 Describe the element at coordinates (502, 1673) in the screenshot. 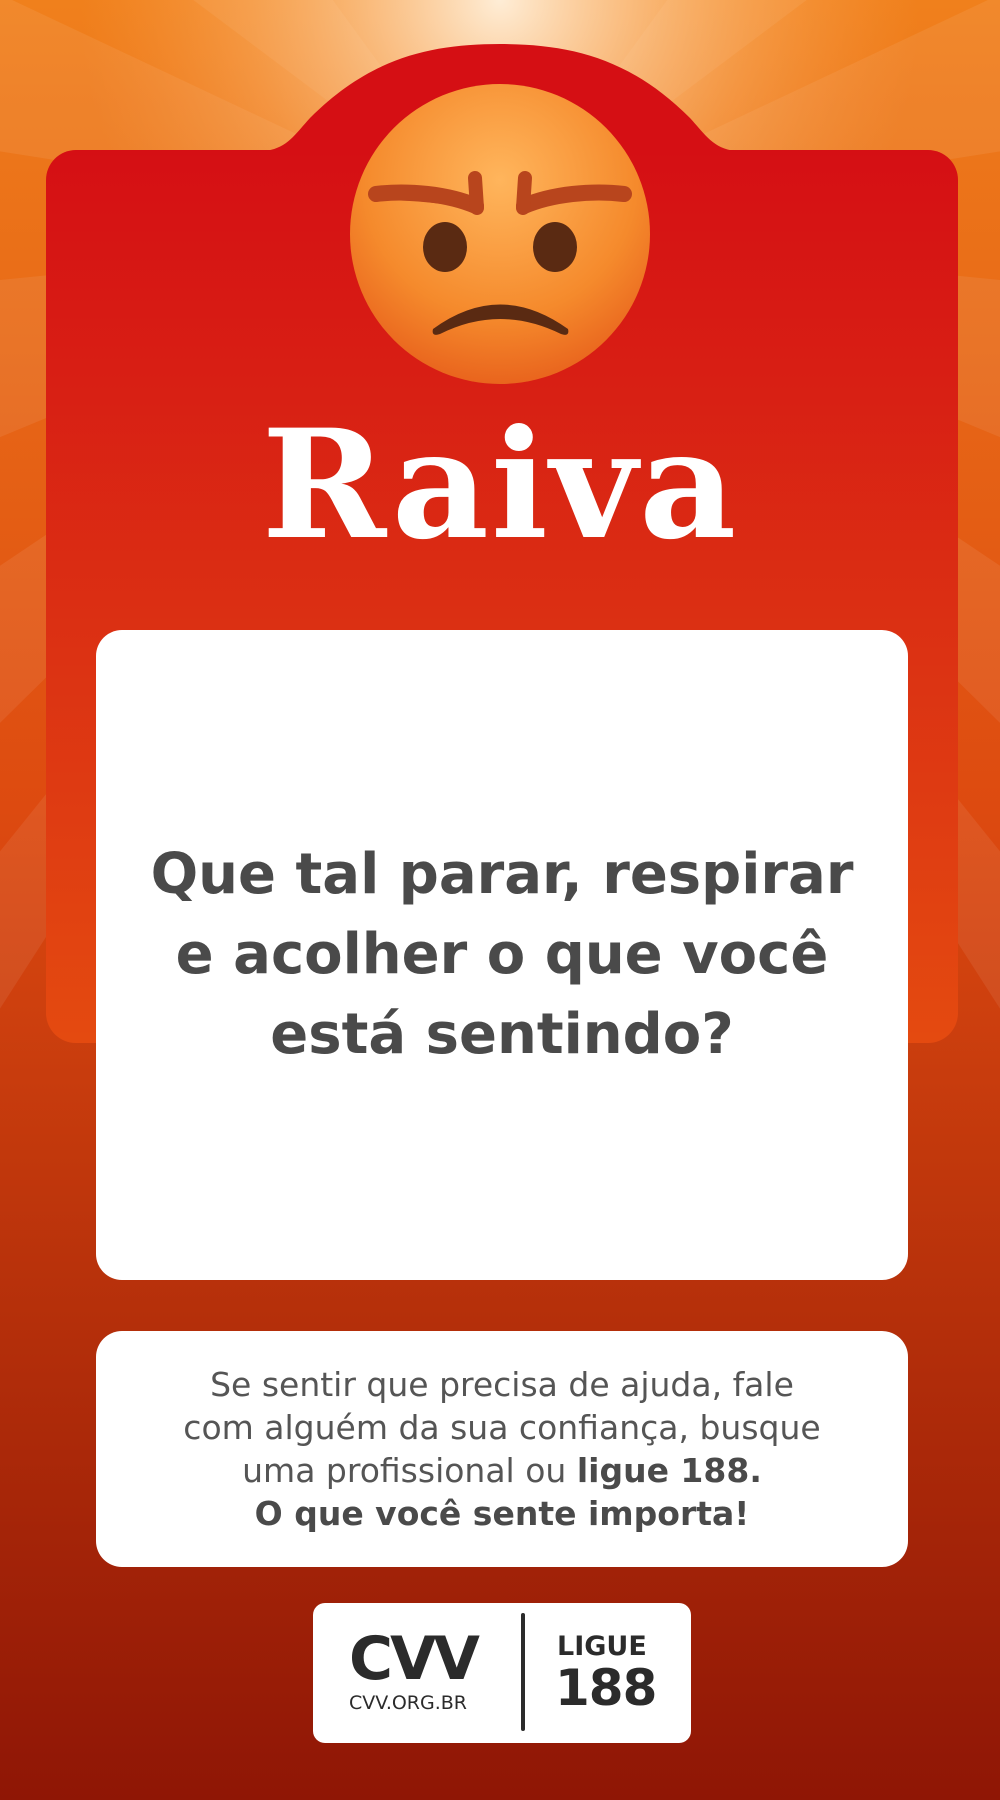

I see `cvv-logo: CVV CVV.ORG.BR LIGUE 188` at that location.